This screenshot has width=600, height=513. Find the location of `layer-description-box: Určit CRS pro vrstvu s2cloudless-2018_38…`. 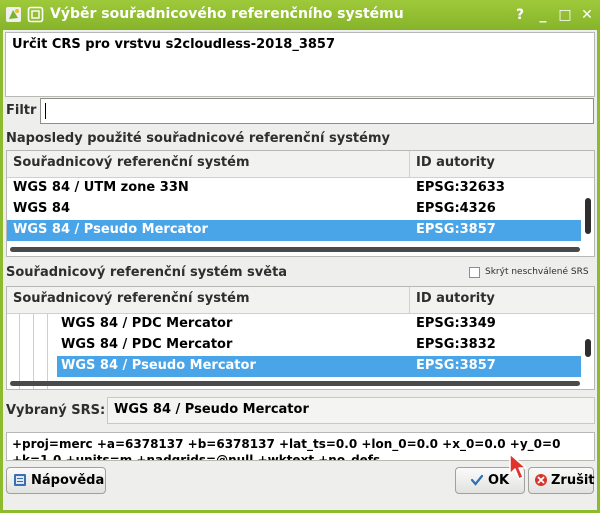

layer-description-box: Určit CRS pro vrstvu s2cloudless-2018_38… is located at coordinates (300, 64).